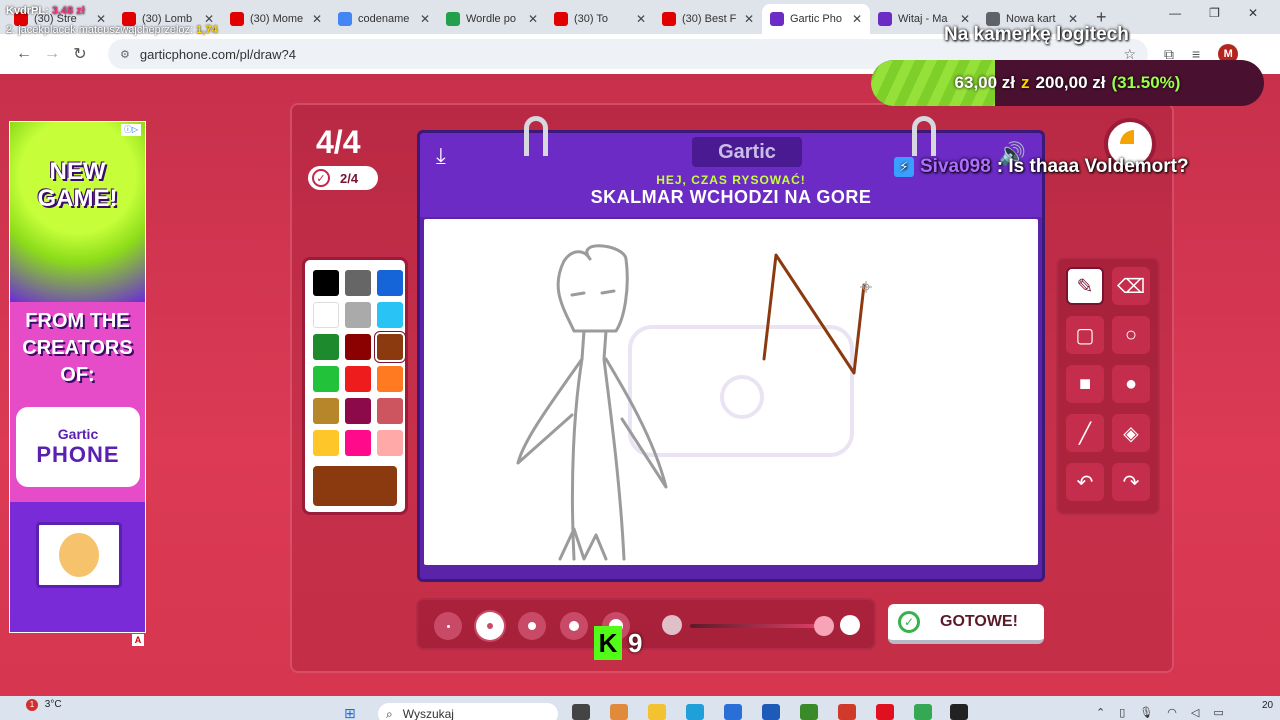 Image resolution: width=1280 pixels, height=720 pixels. I want to click on browser-tab: (30) Best F ✕, so click(708, 19).